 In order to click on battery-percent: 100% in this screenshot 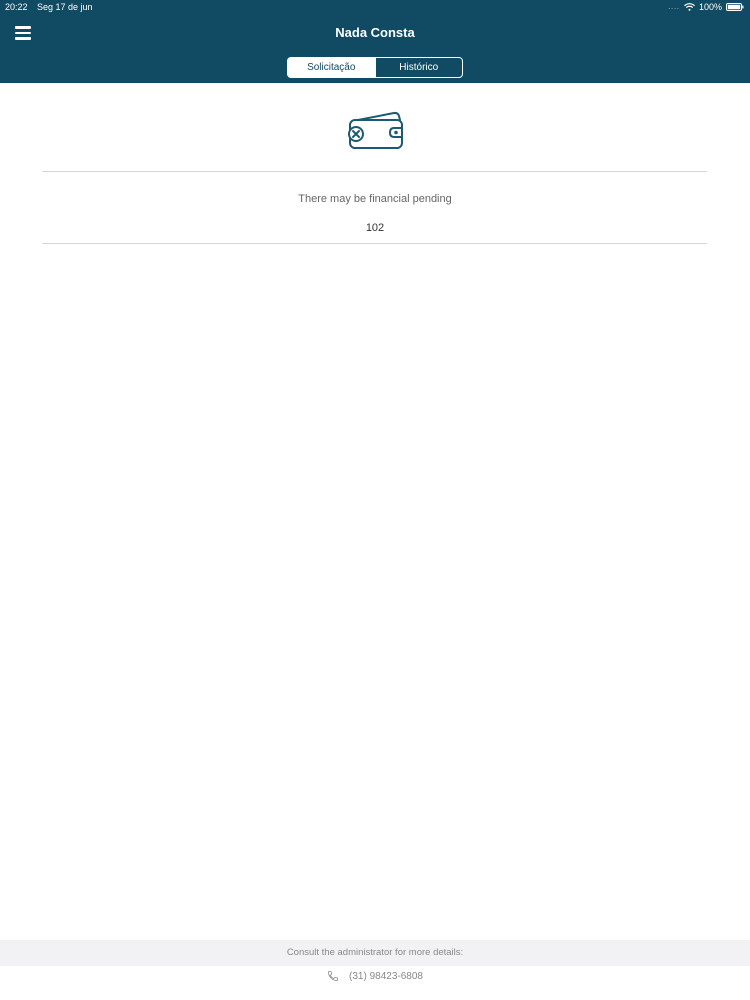, I will do `click(710, 7)`.